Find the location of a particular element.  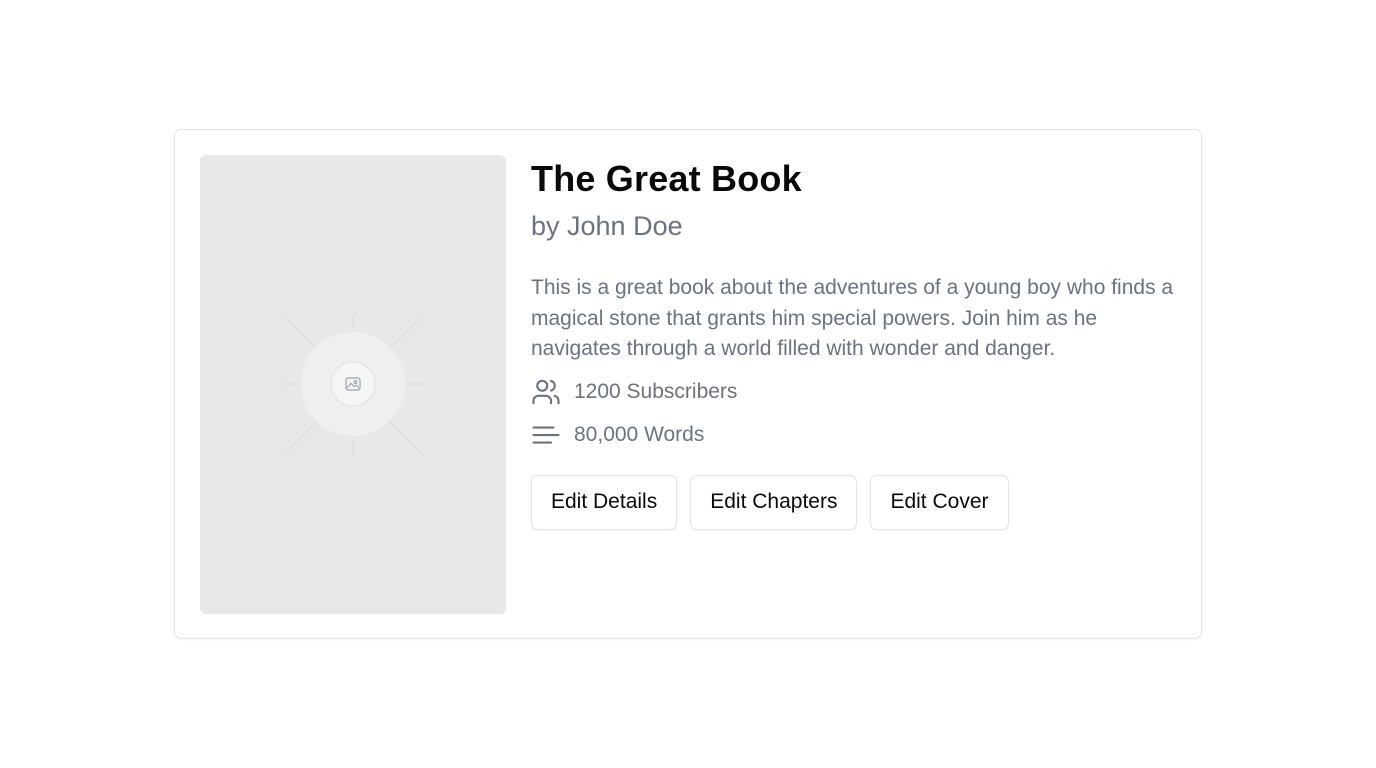

book-author: by John Doe is located at coordinates (607, 226).